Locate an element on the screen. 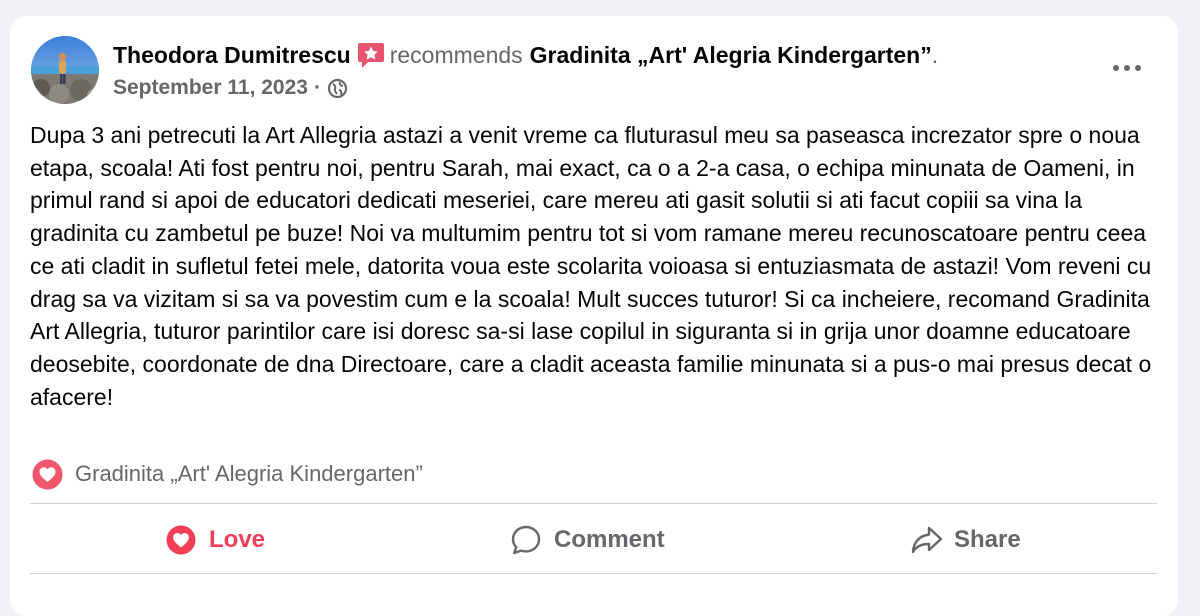 The width and height of the screenshot is (1200, 616). post-meta: September 11, 2023 · is located at coordinates (230, 88).